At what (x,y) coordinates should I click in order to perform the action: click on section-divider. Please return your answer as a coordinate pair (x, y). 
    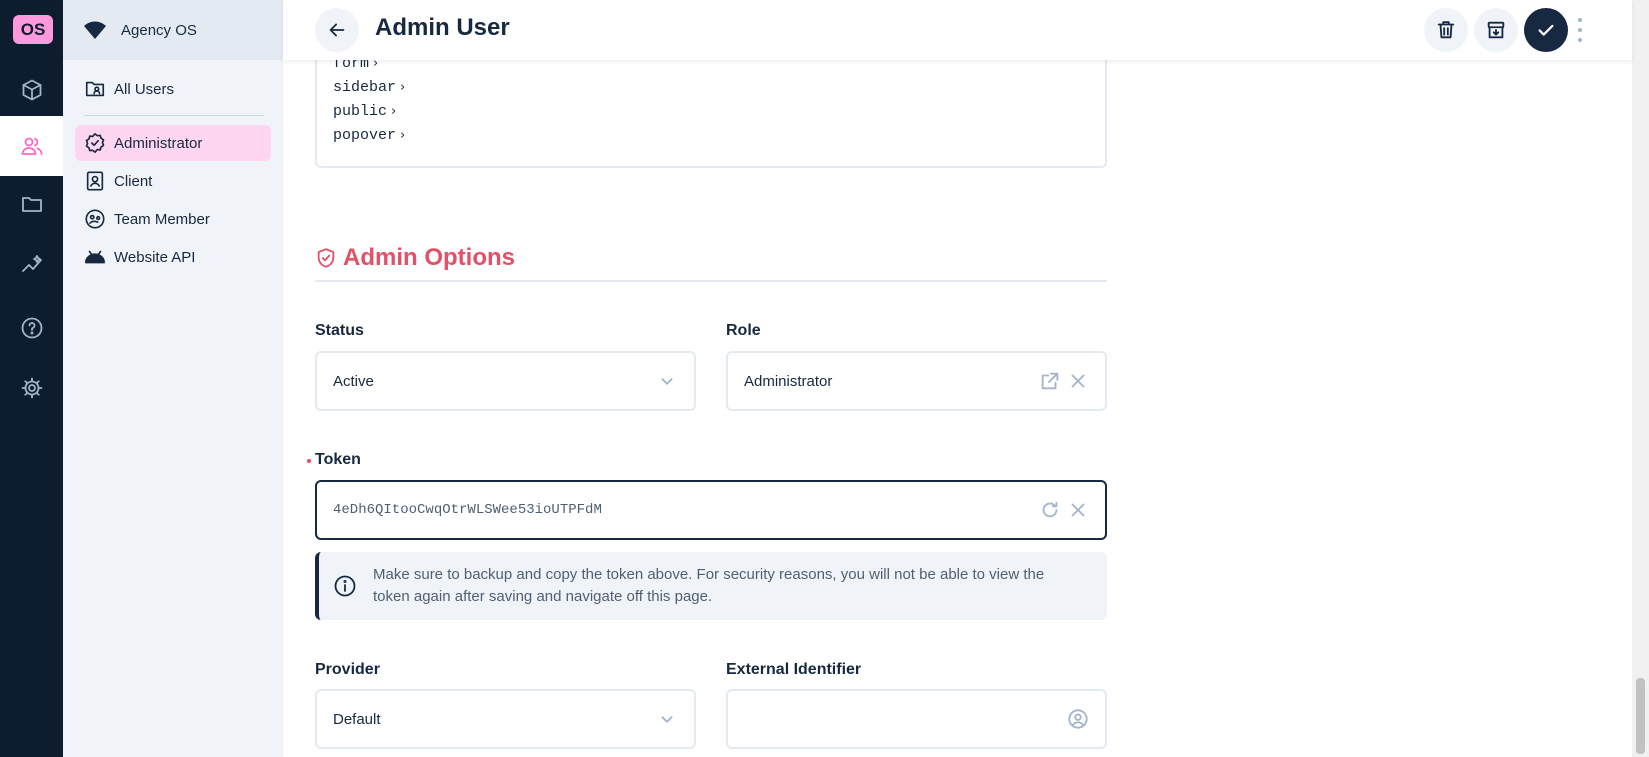
    Looking at the image, I should click on (711, 281).